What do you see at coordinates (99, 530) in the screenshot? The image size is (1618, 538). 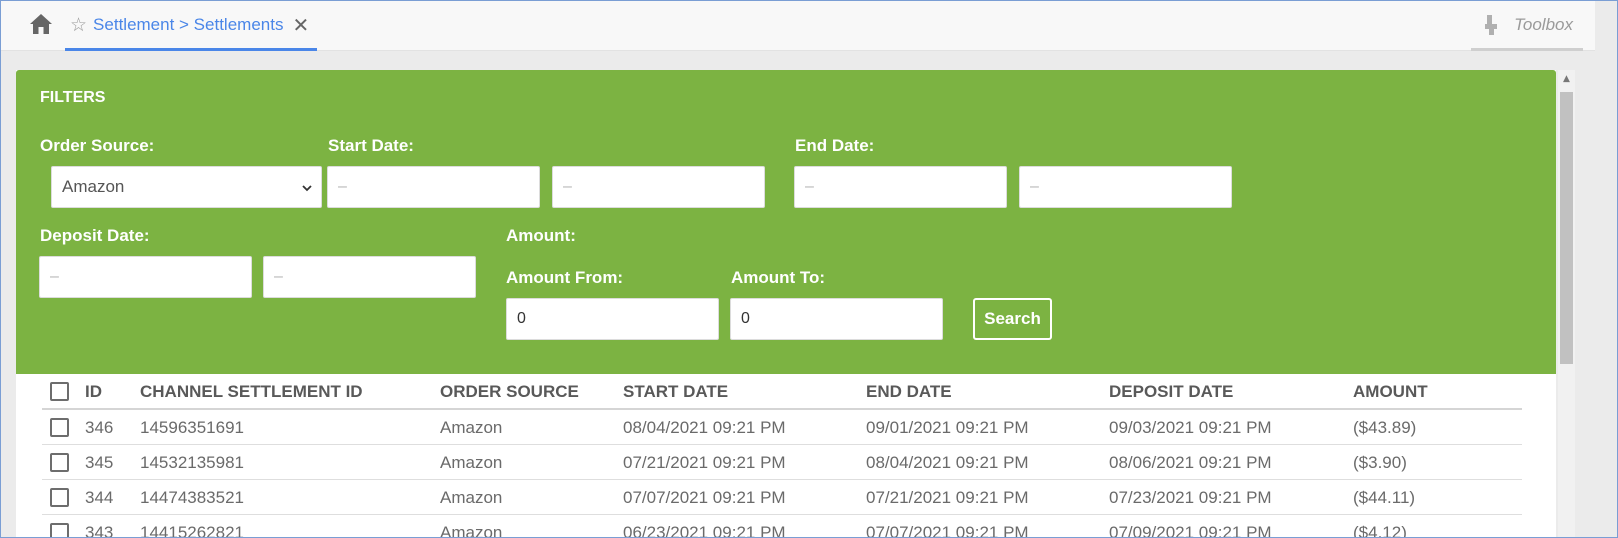 I see `cell-id: 343` at bounding box center [99, 530].